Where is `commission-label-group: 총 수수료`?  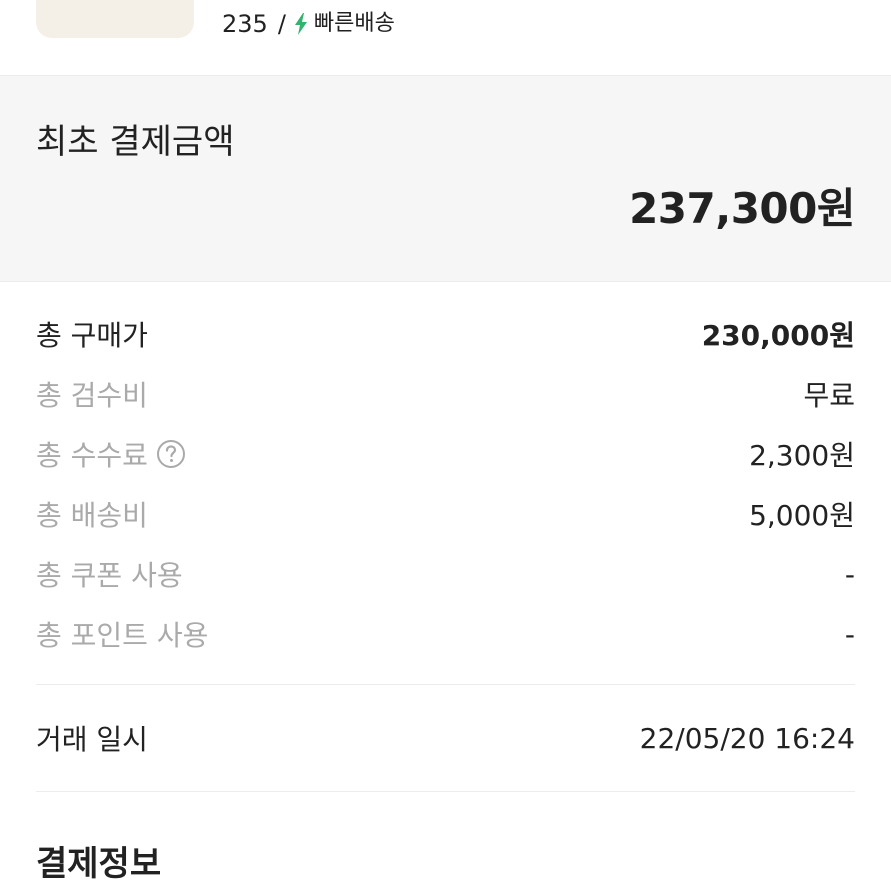 commission-label-group: 총 수수료 is located at coordinates (111, 454).